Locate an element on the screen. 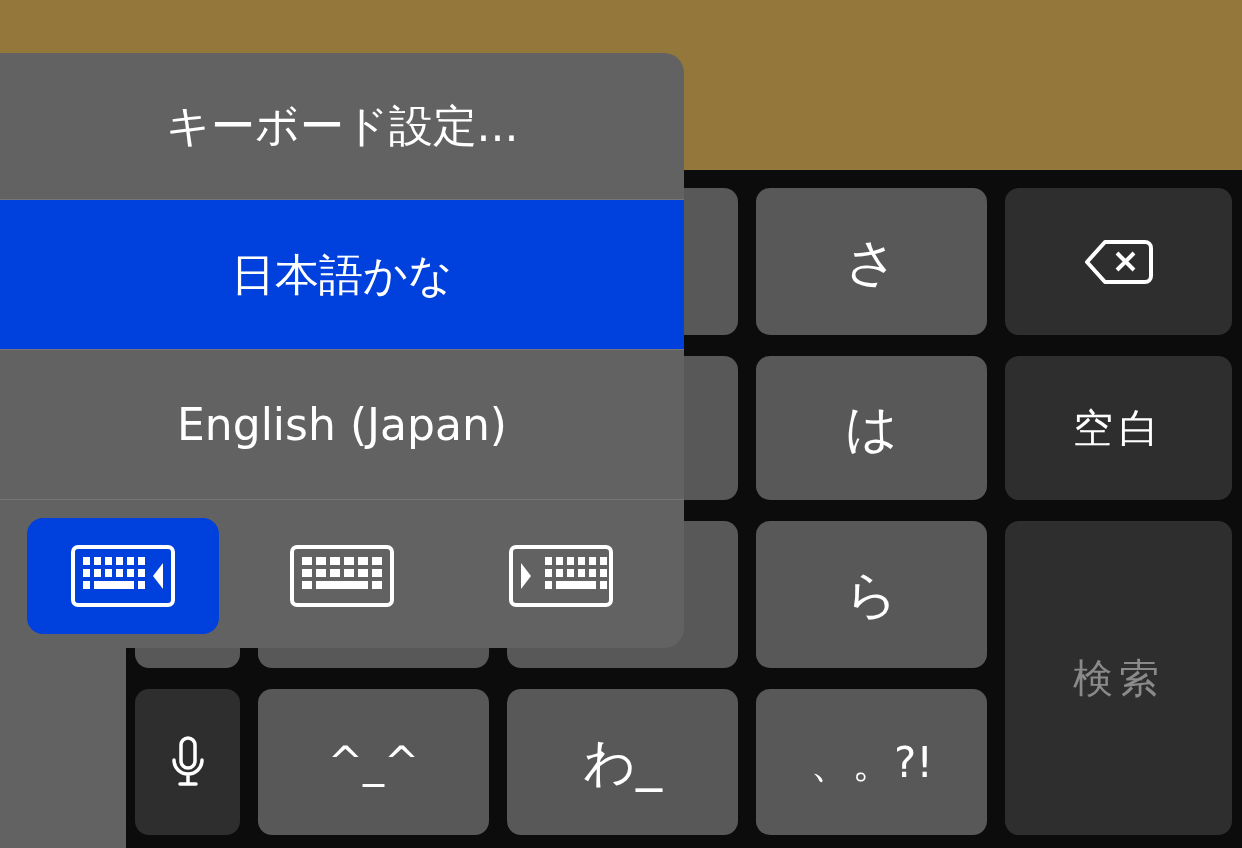  space-key: 空白 is located at coordinates (1118, 428).